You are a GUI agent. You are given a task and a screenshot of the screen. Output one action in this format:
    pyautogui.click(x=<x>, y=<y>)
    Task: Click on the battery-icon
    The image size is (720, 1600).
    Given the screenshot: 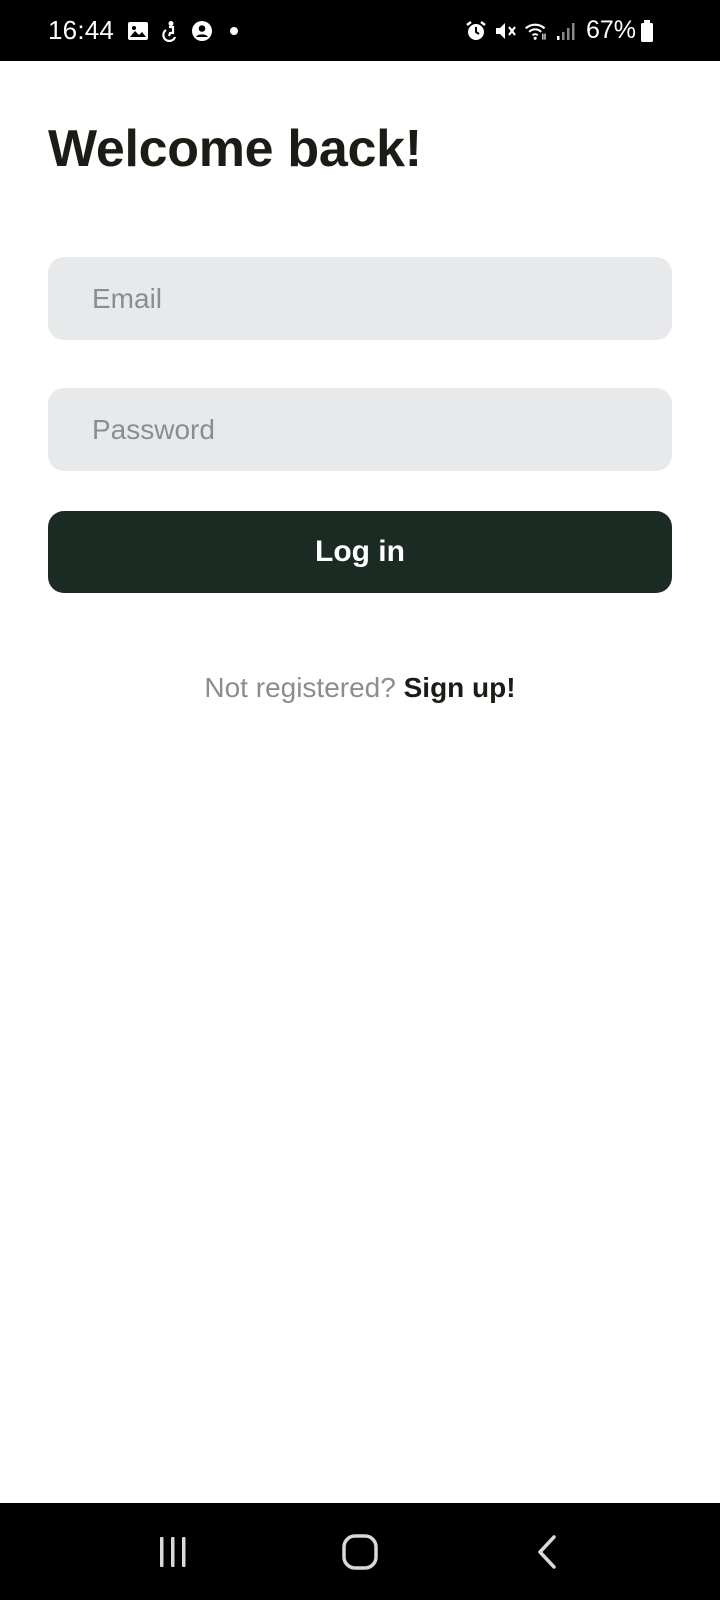 What is the action you would take?
    pyautogui.click(x=647, y=31)
    